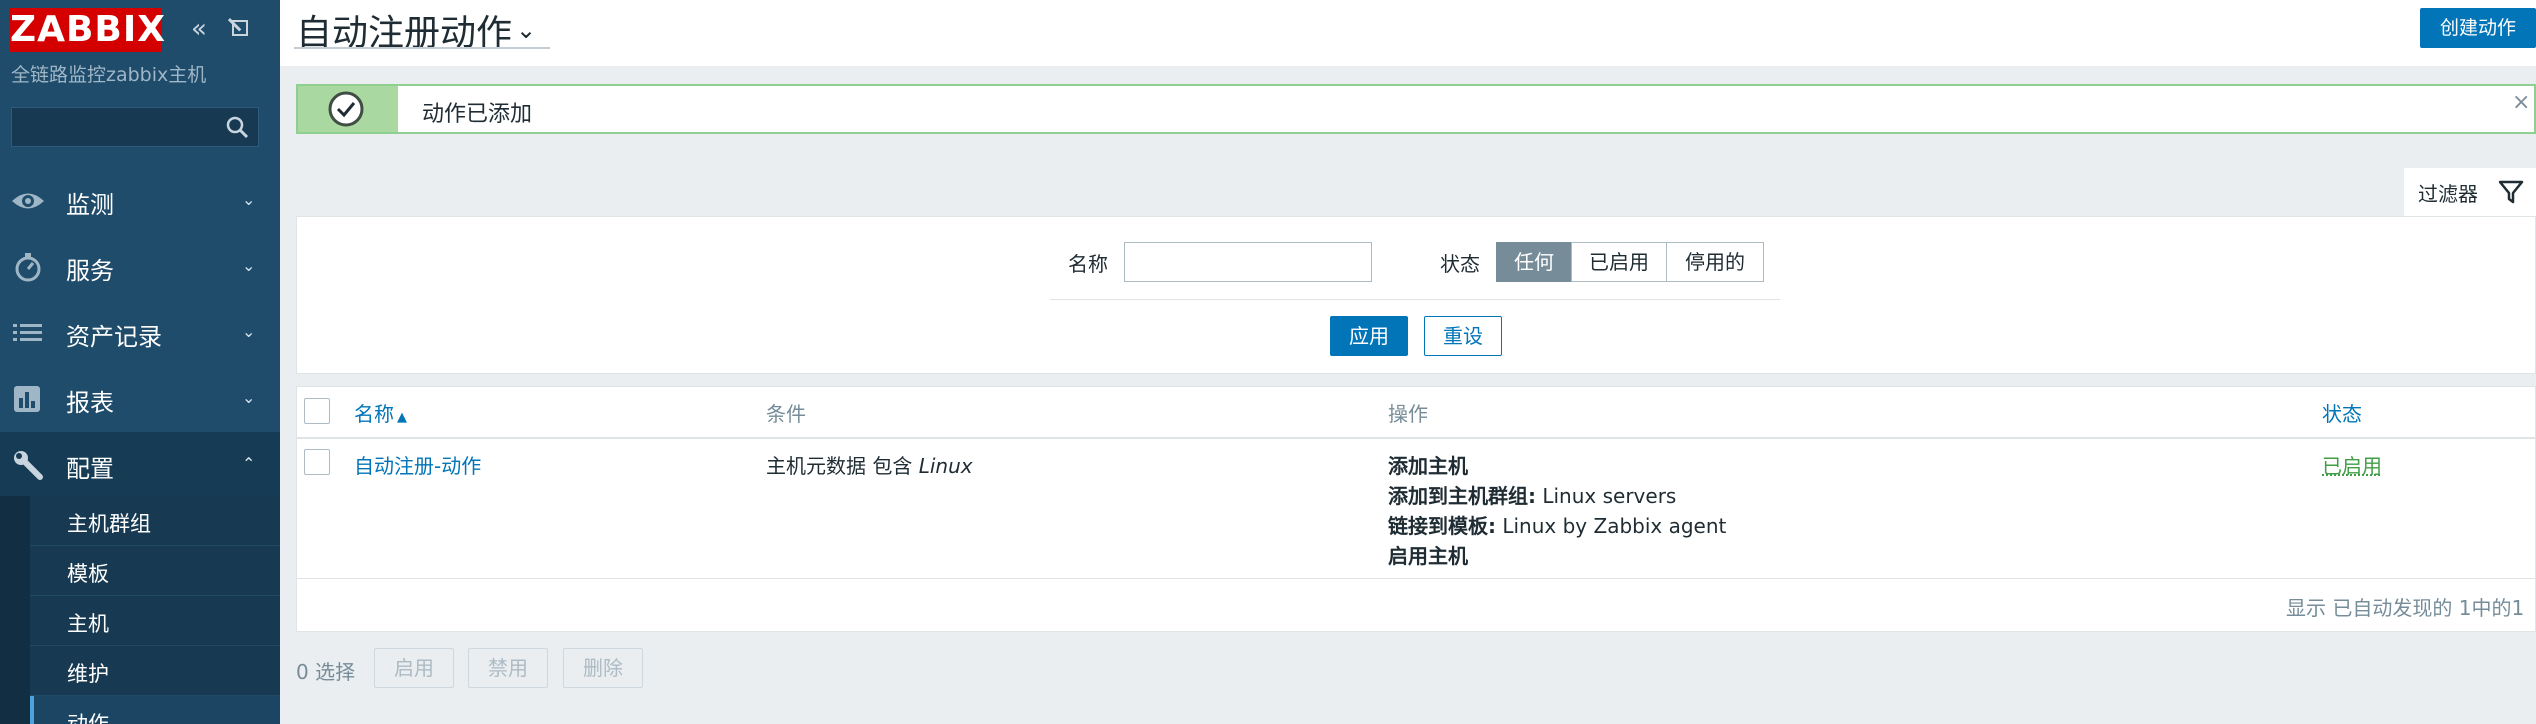 The image size is (2536, 724). I want to click on filter-divider, so click(1415, 299).